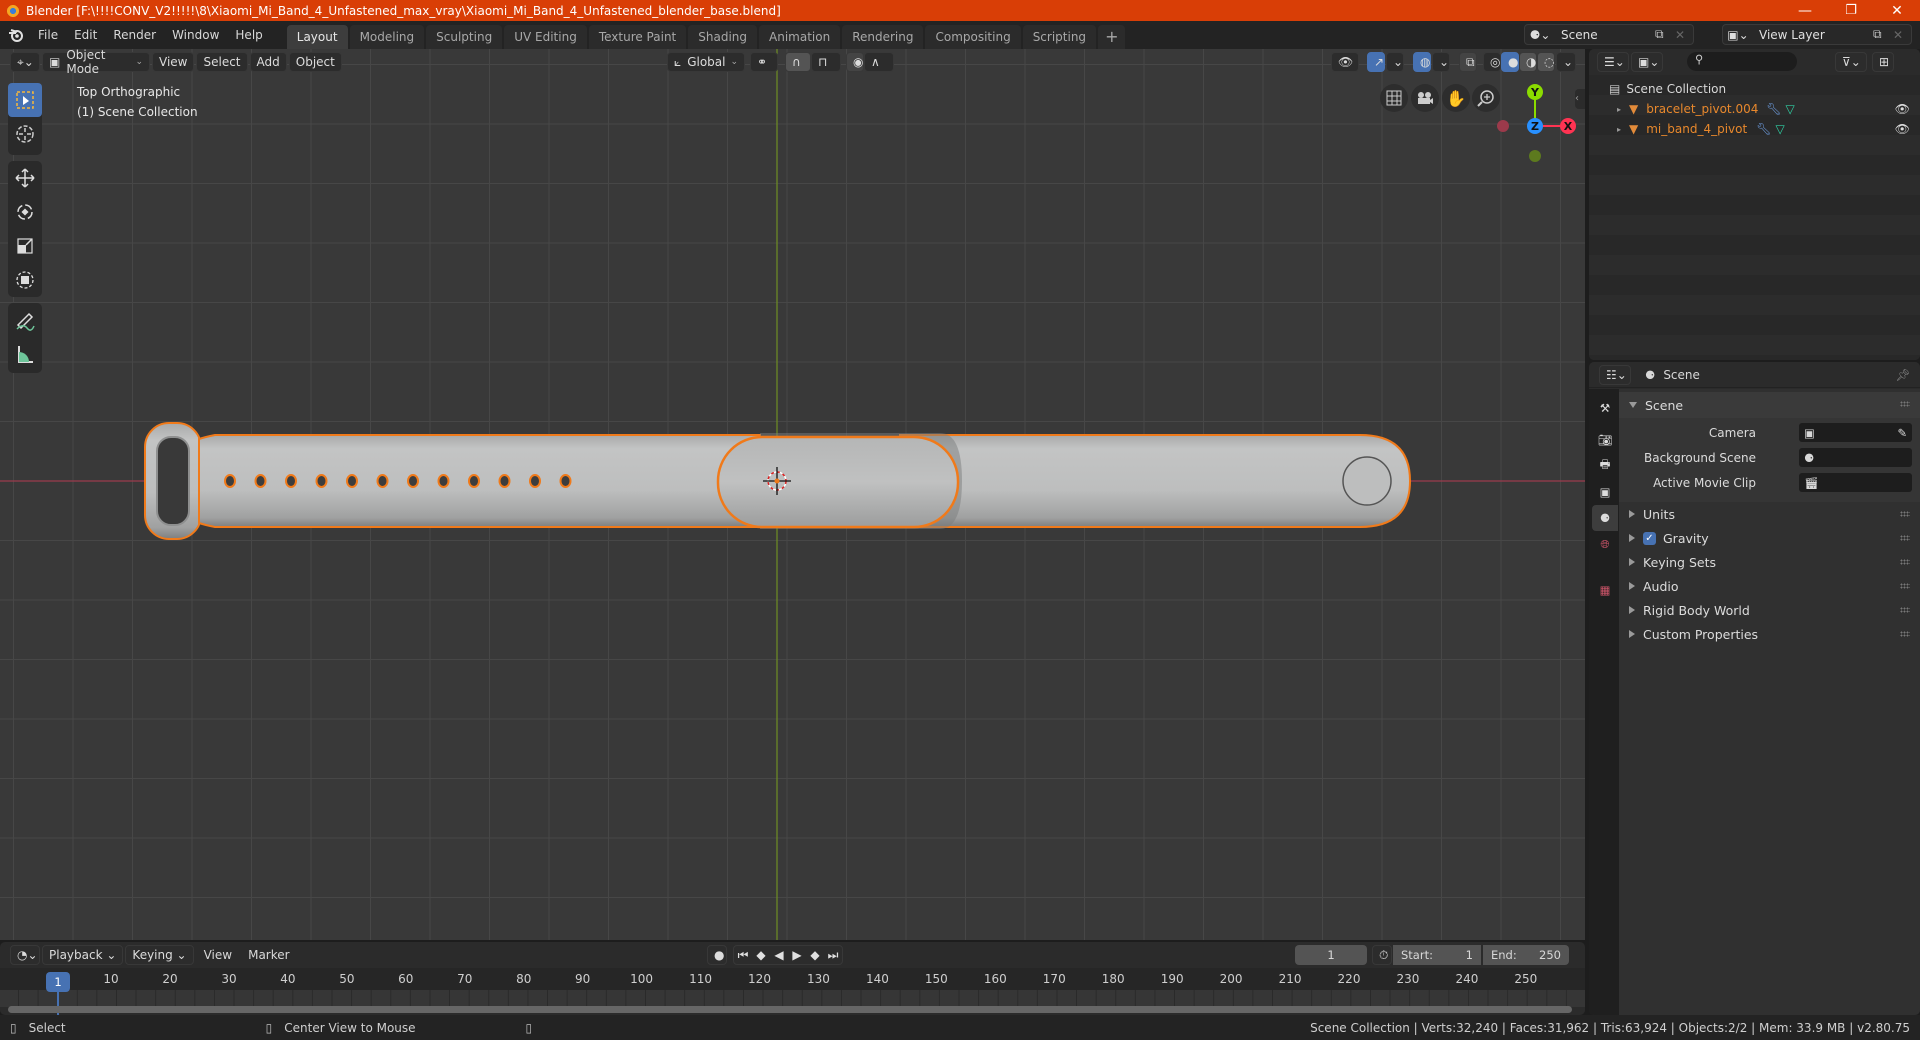 This screenshot has width=1920, height=1040. I want to click on falloff-icon: ∧, so click(879, 62).